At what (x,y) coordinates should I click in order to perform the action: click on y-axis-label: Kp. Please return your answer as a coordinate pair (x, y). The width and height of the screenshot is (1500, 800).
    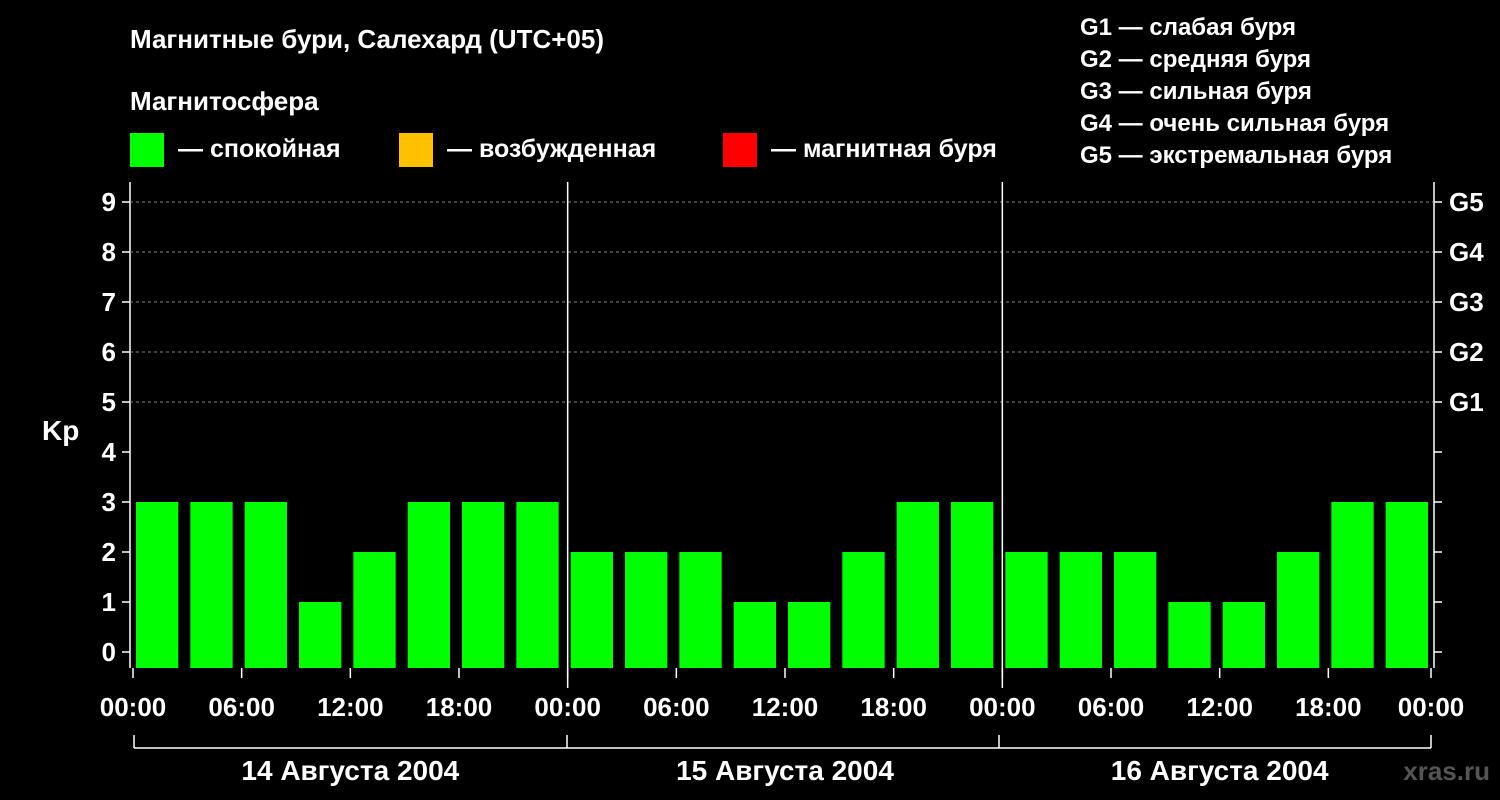
    Looking at the image, I should click on (60, 430).